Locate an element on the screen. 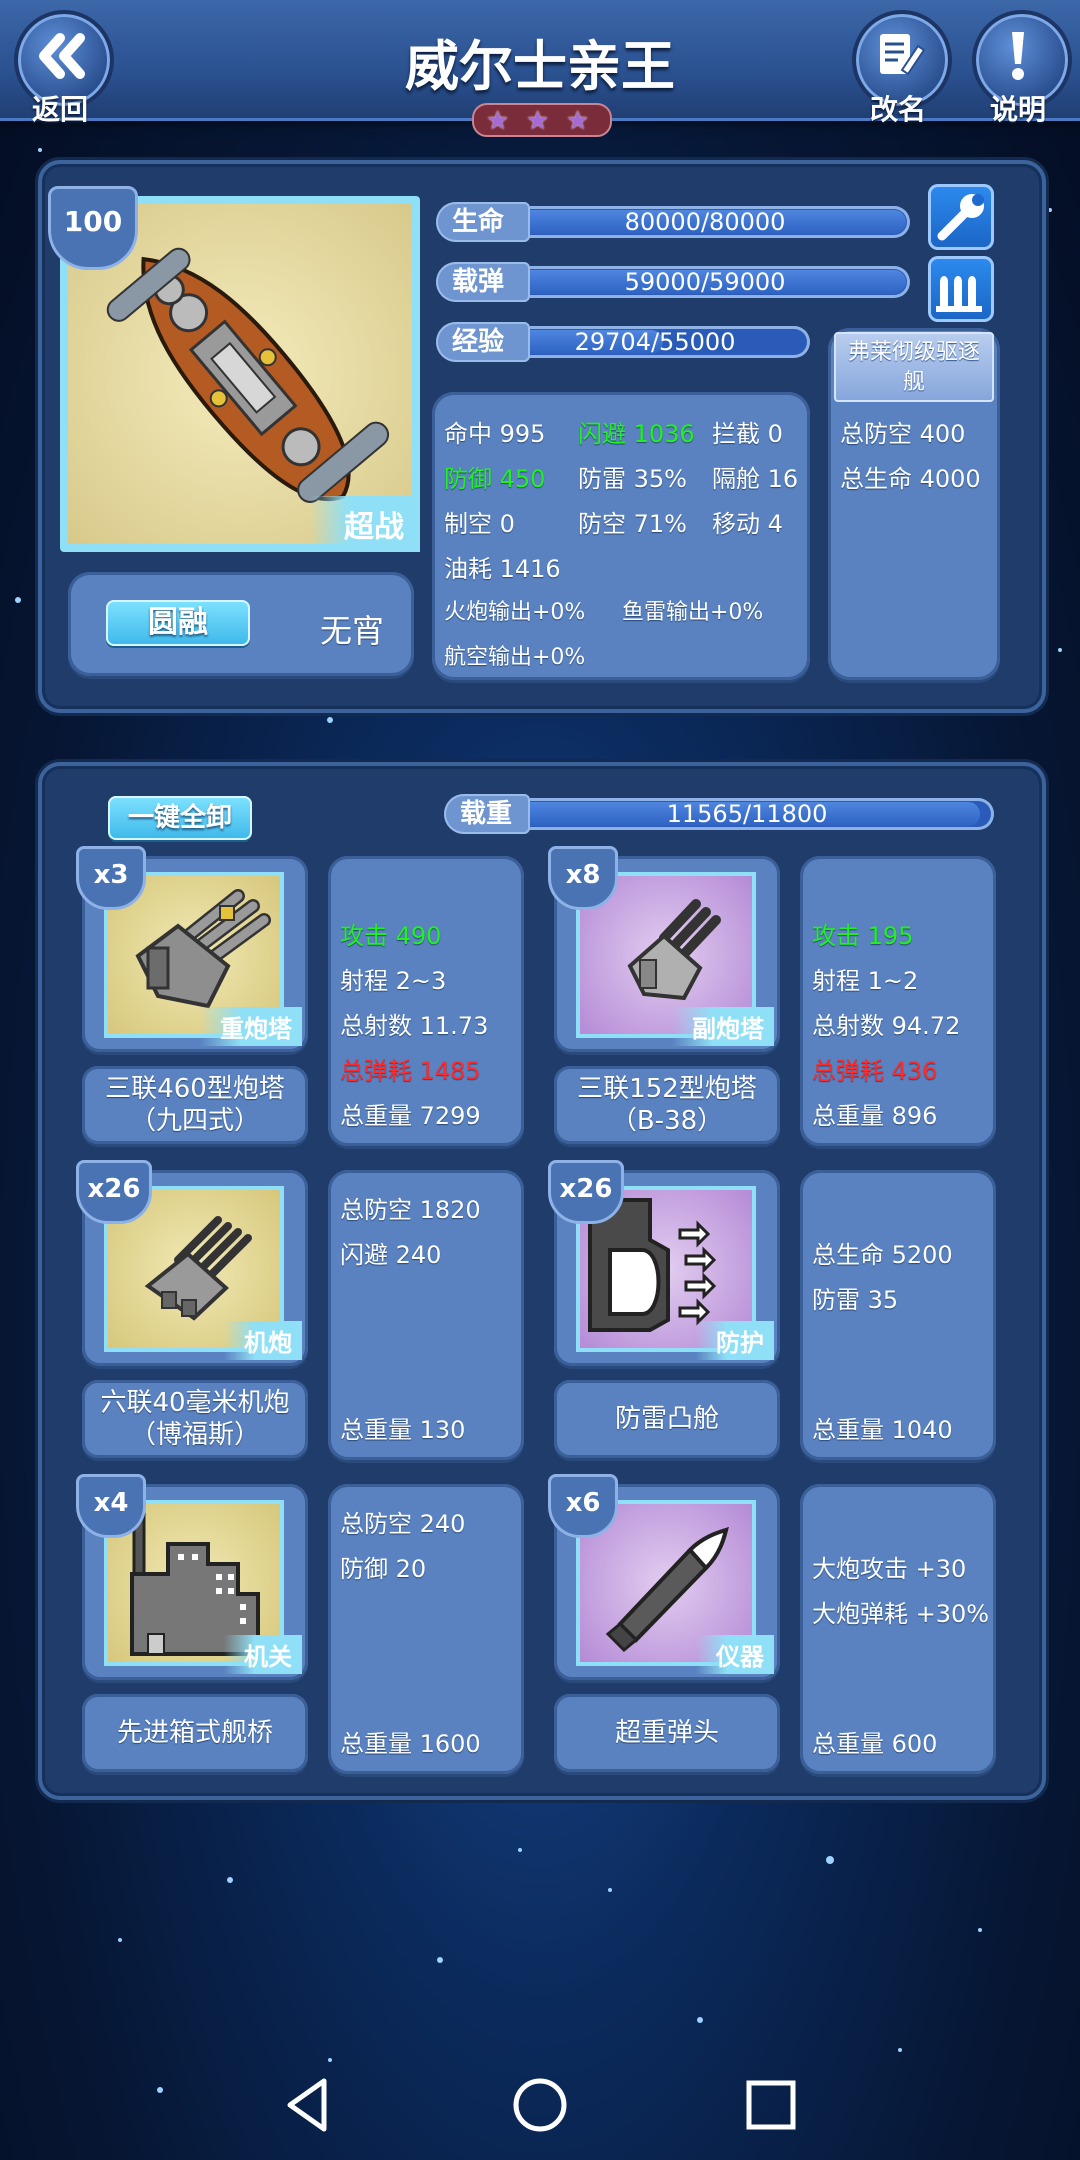 Image resolution: width=1080 pixels, height=2160 pixels. equipment-name-3: 六联40毫米机炮（博福斯） is located at coordinates (195, 1419).